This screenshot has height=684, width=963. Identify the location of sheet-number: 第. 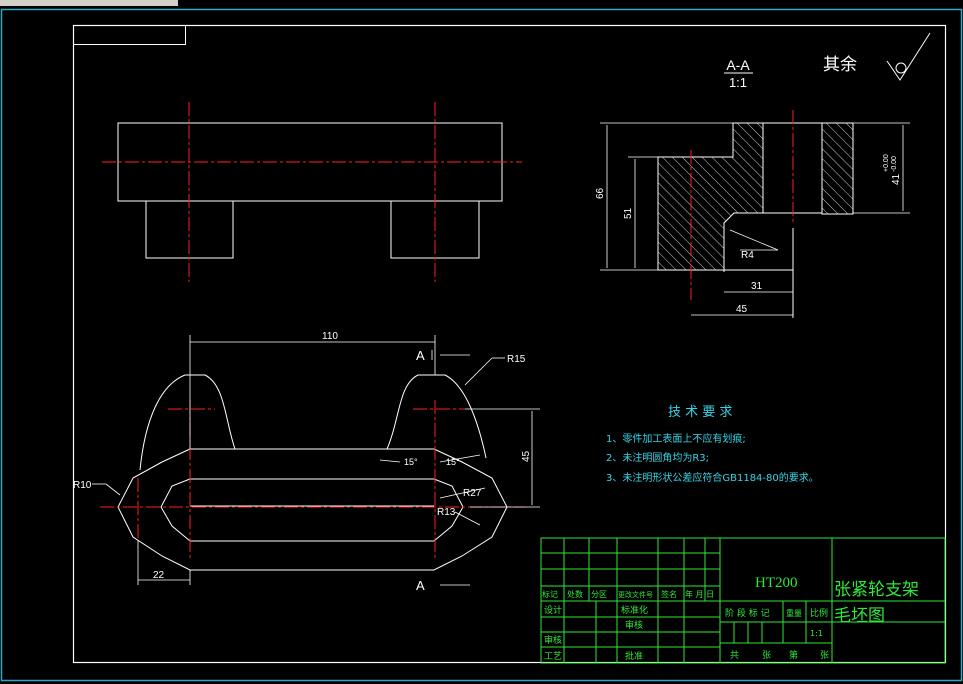
(793, 655).